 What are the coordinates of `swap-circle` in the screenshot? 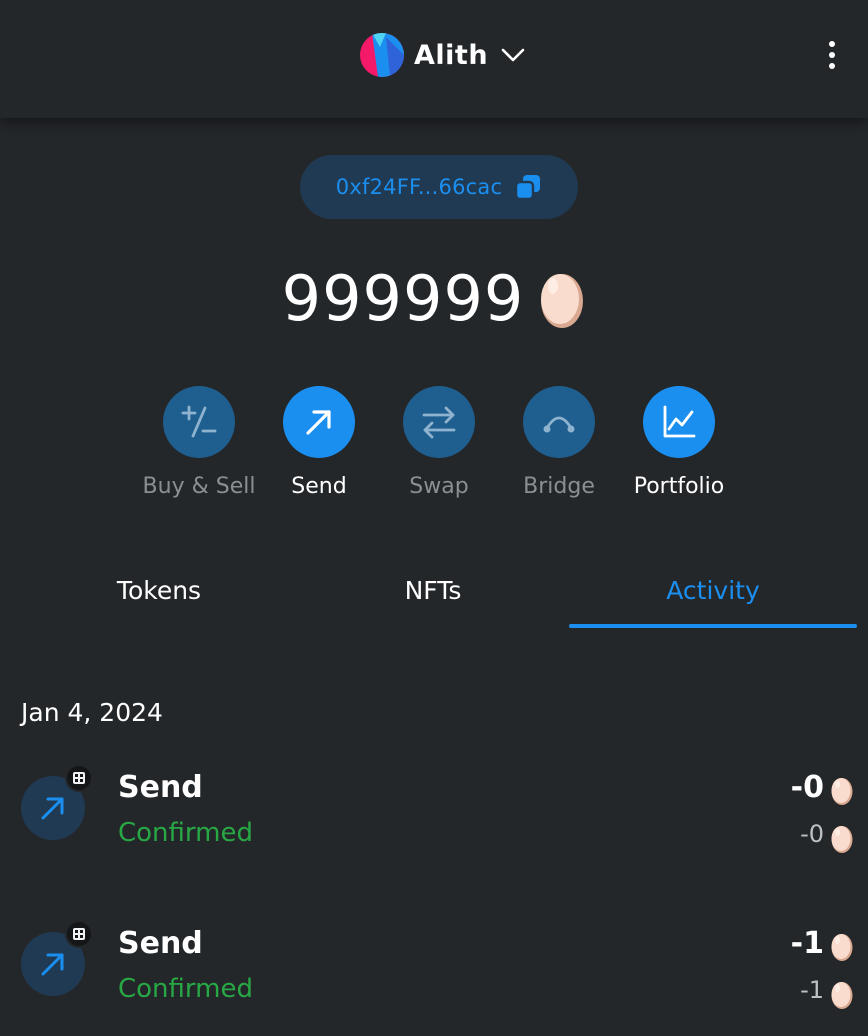 It's located at (439, 422).